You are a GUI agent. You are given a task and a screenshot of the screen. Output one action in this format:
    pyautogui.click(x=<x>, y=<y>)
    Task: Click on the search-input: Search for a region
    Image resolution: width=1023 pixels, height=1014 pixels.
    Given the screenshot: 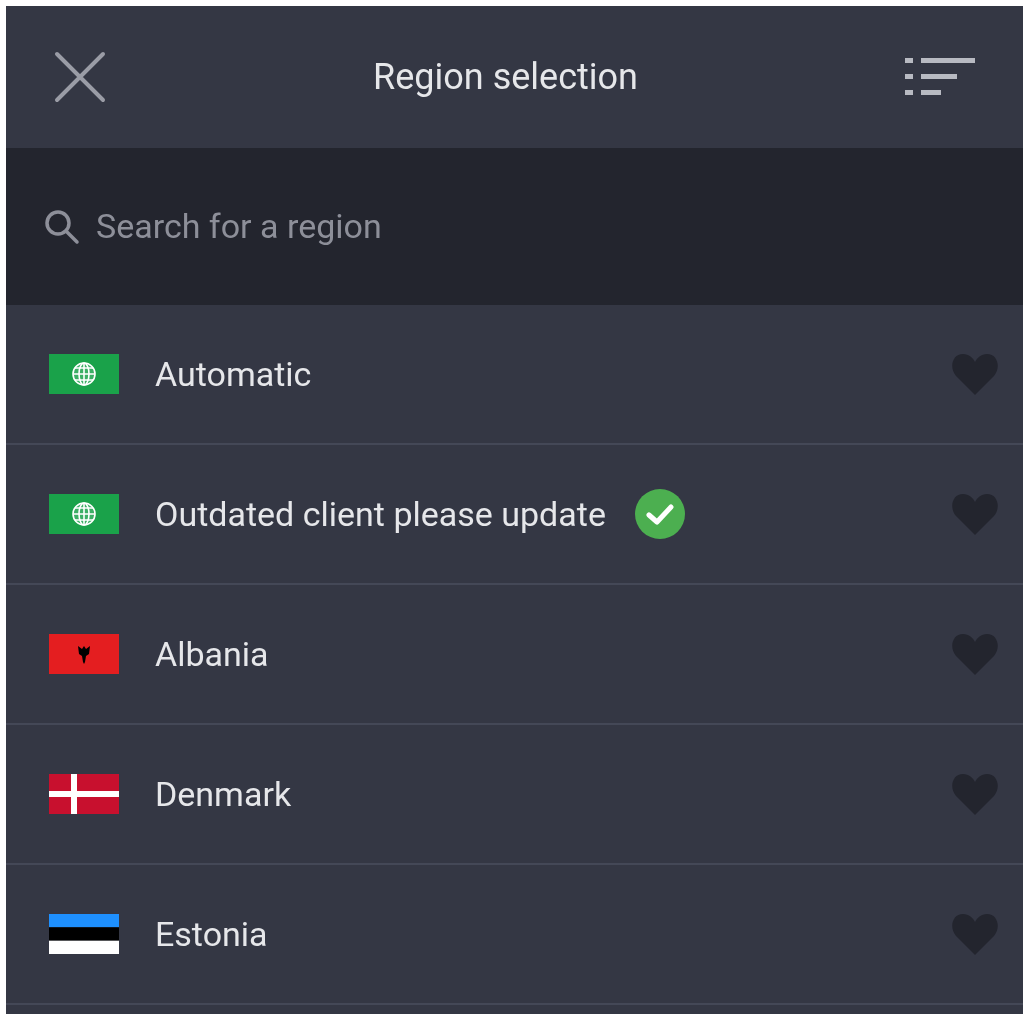 What is the action you would take?
    pyautogui.click(x=541, y=226)
    